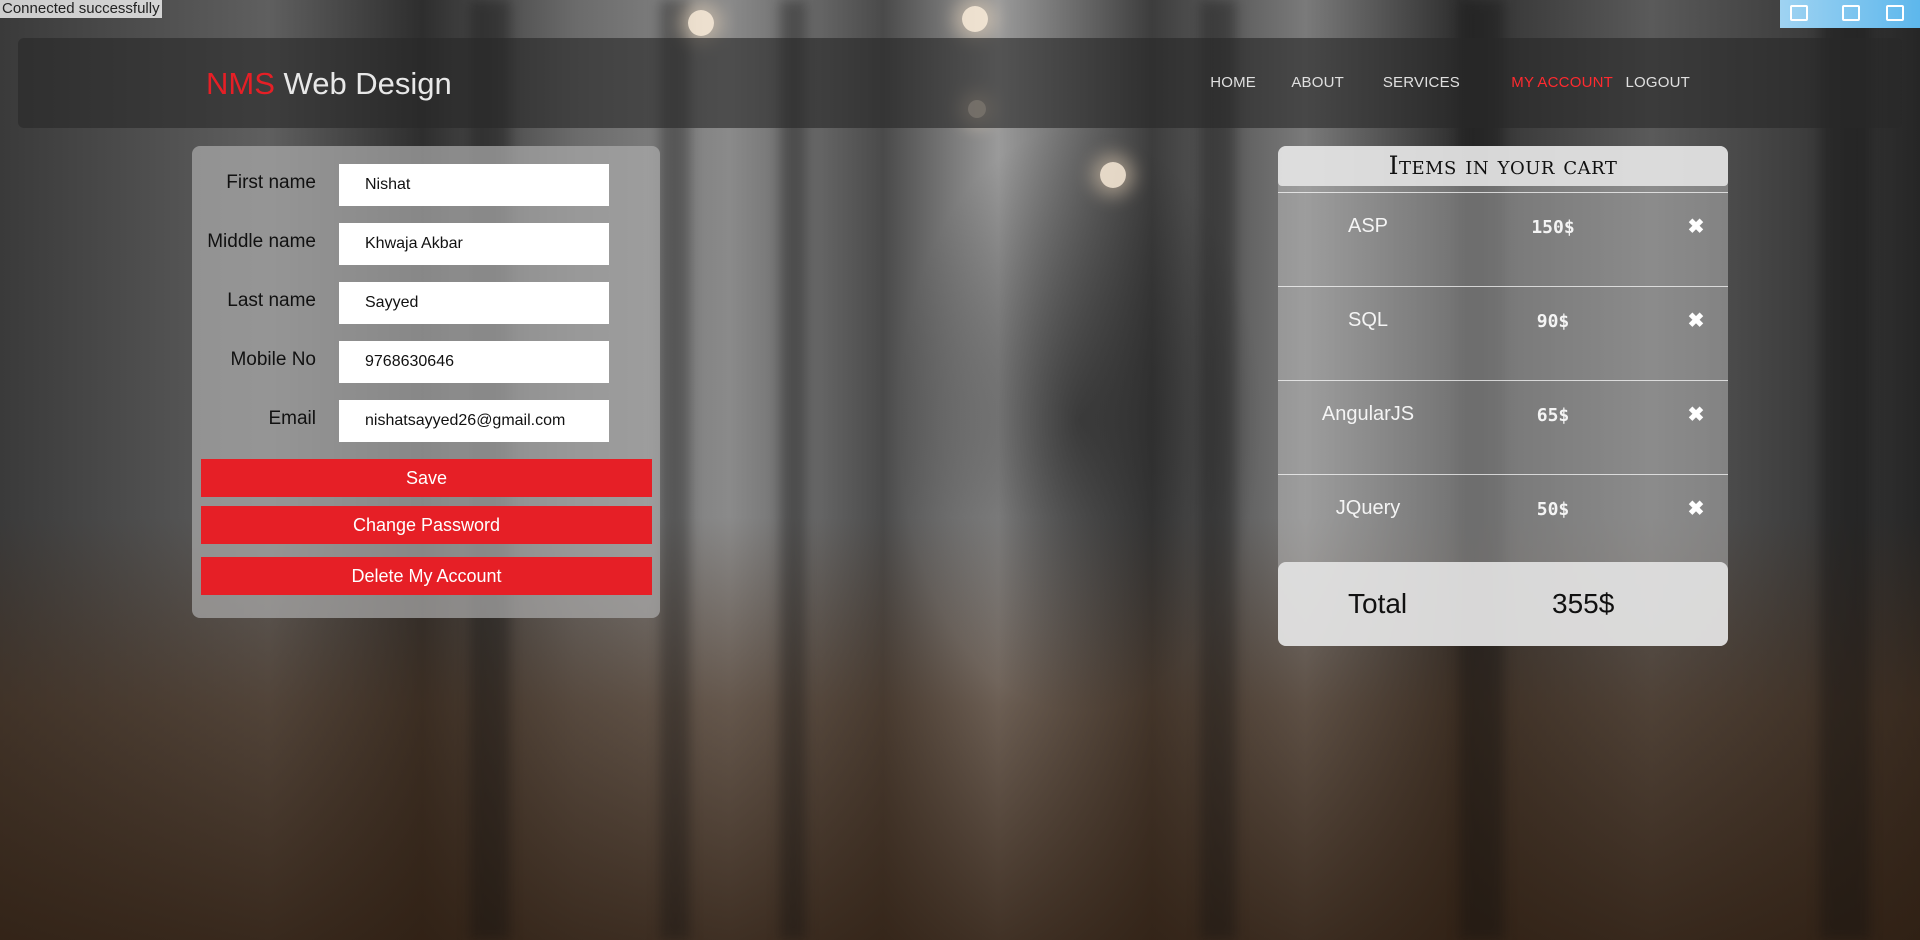 The height and width of the screenshot is (940, 1920). Describe the element at coordinates (1503, 427) in the screenshot. I see `cart-item: AngularJS 65$ ✖` at that location.